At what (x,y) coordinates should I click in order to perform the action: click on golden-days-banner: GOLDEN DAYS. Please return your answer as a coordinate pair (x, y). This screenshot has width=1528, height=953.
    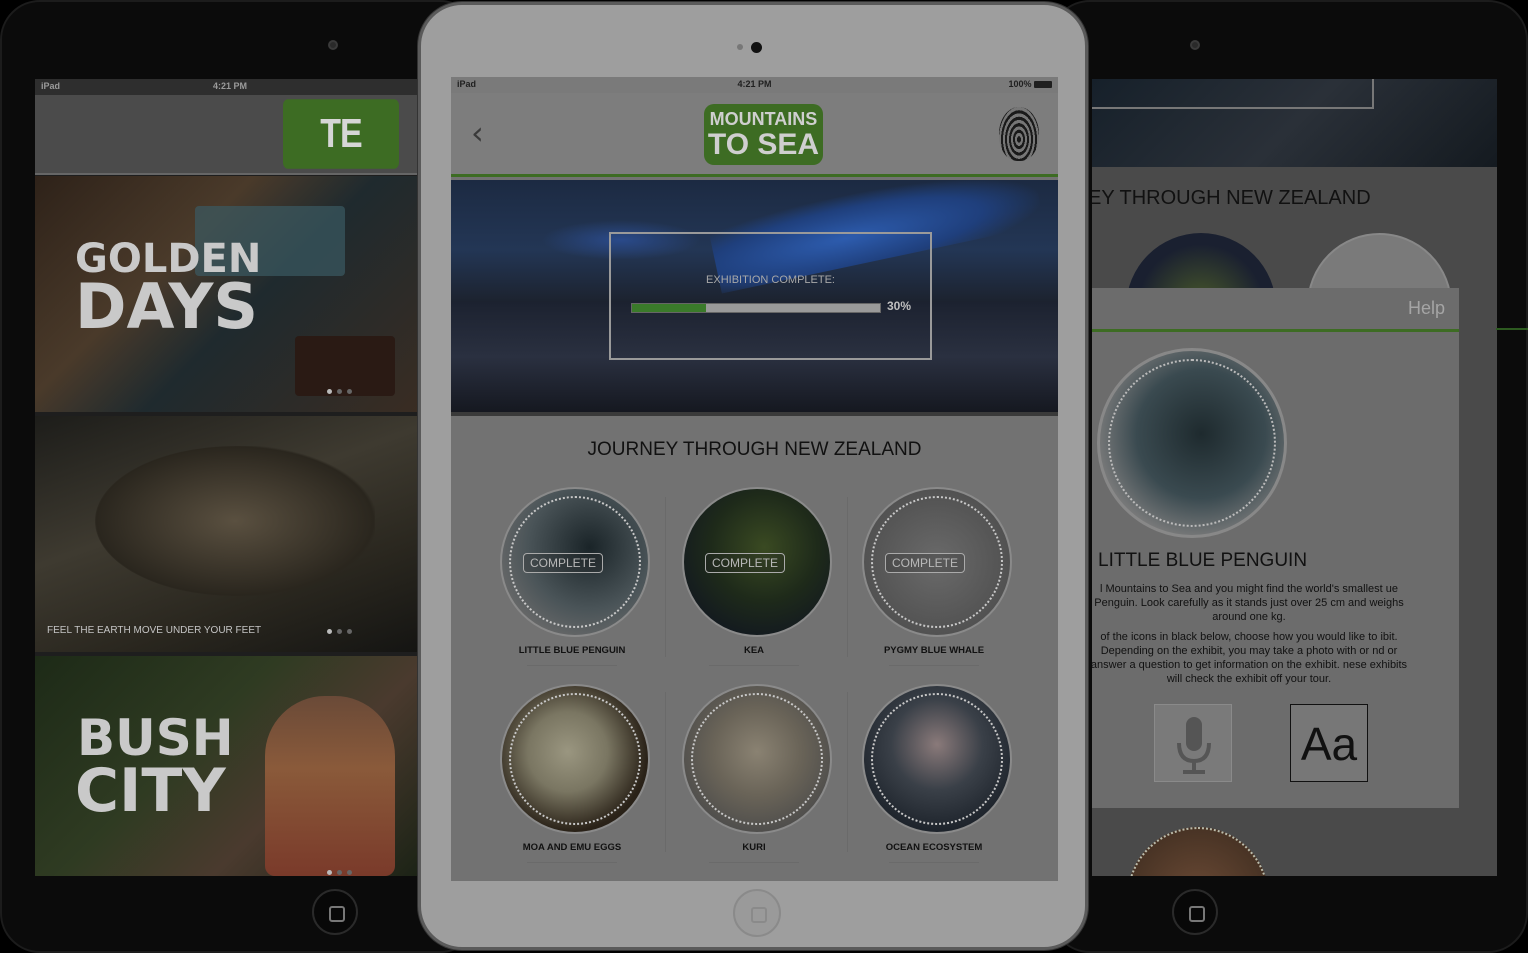
    Looking at the image, I should click on (230, 294).